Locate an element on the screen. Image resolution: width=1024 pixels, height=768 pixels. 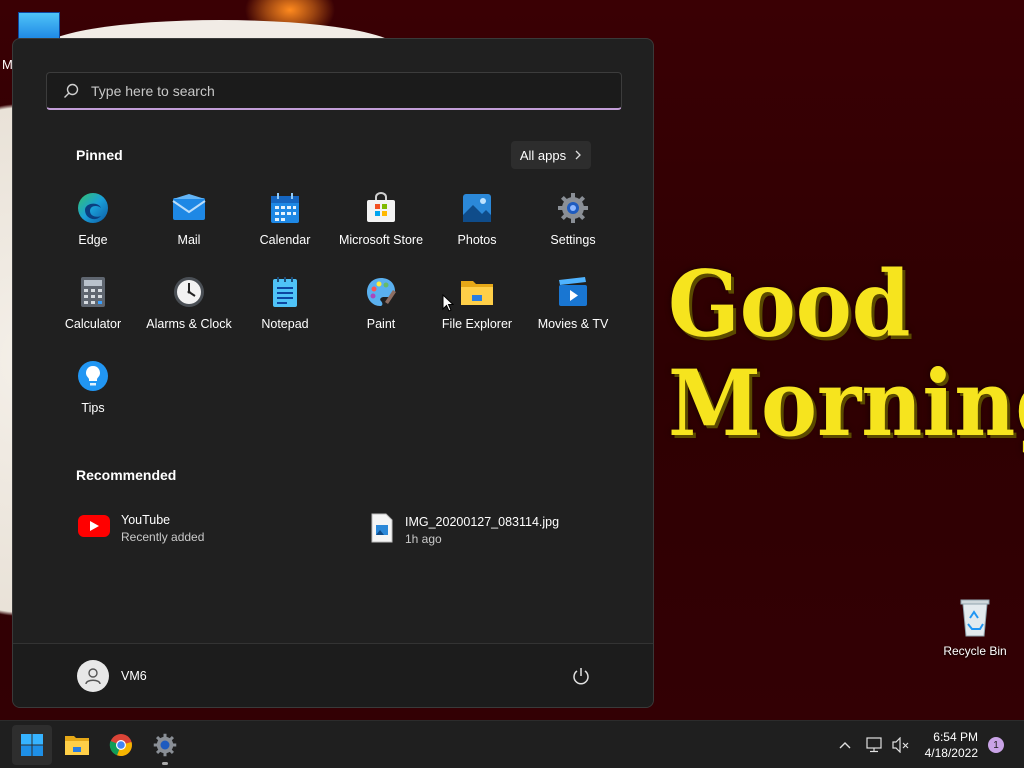
start-search-box is located at coordinates (334, 91).